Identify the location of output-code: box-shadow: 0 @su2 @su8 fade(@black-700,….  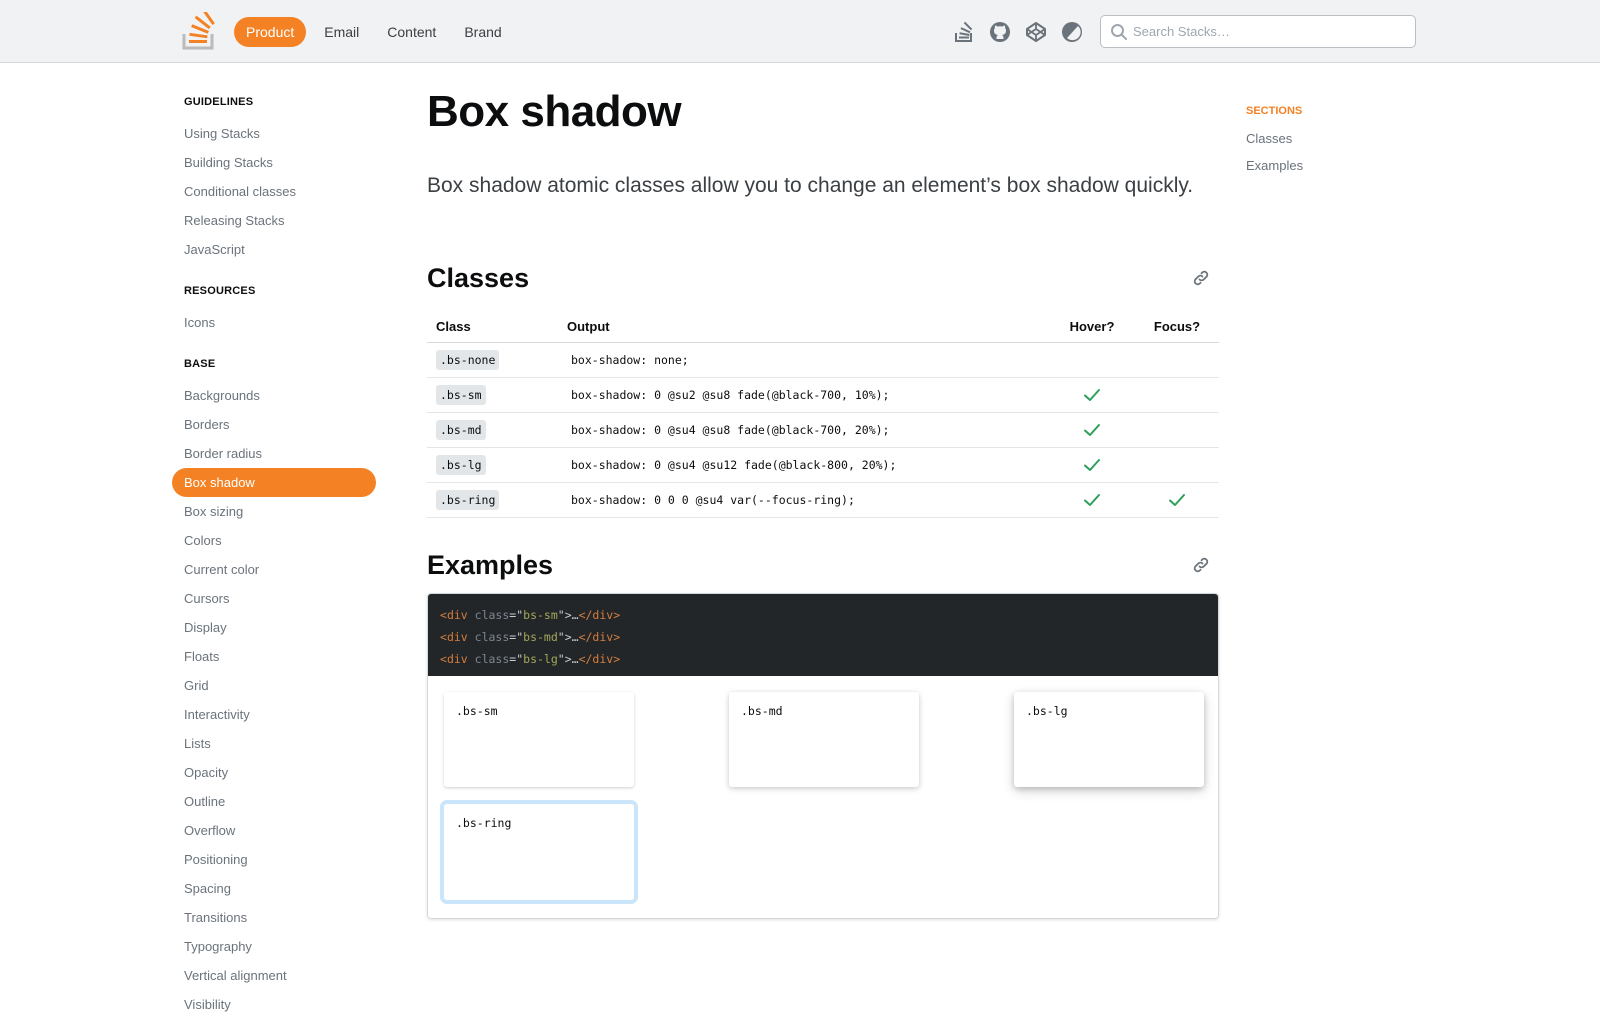
(730, 394).